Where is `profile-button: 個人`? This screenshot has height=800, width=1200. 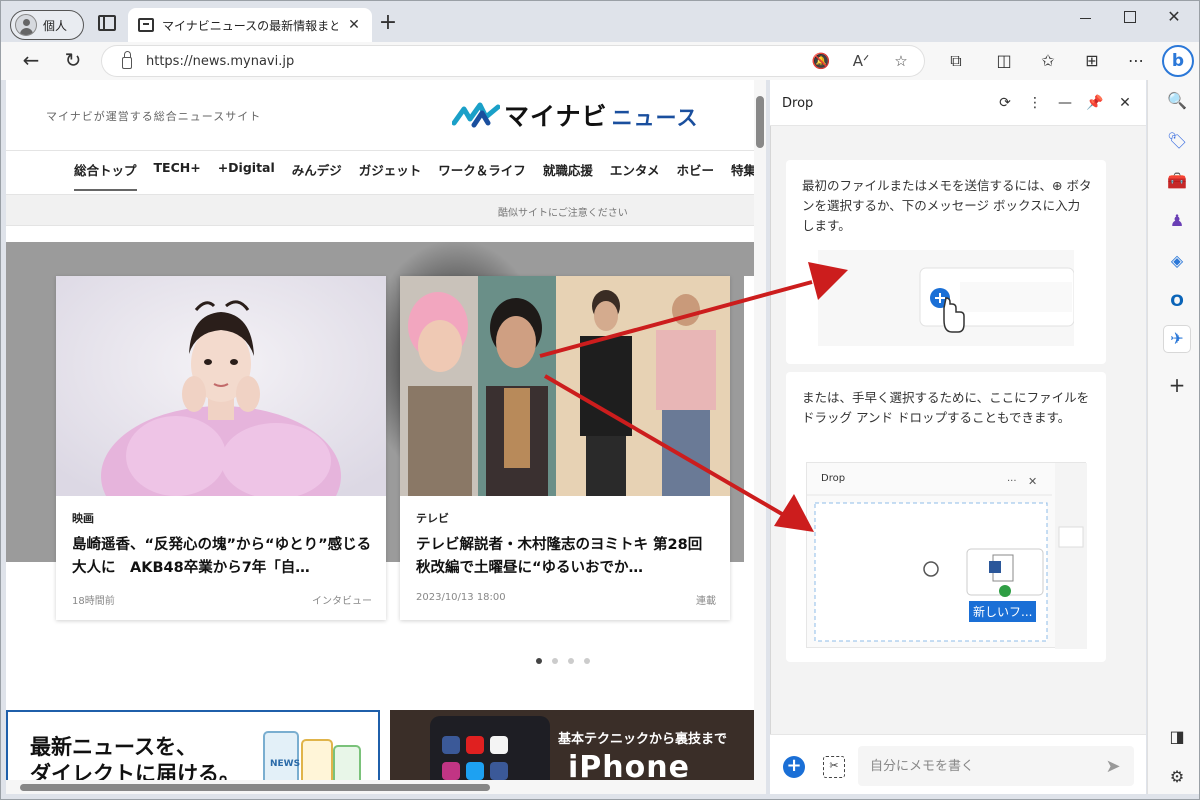
profile-button: 個人 is located at coordinates (47, 25).